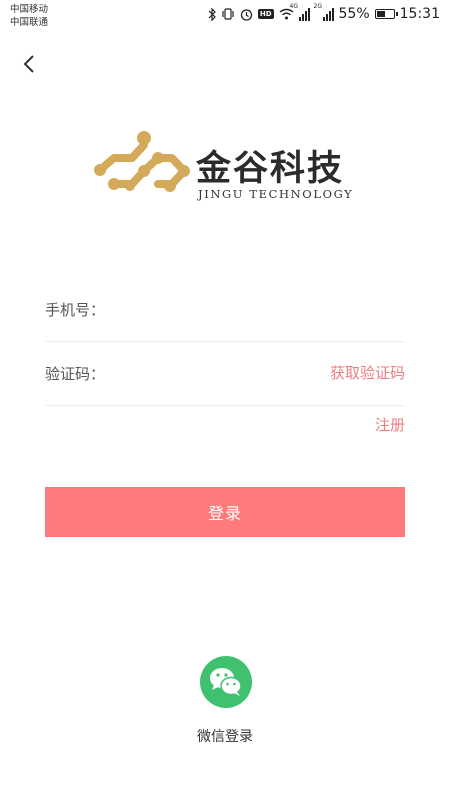 The height and width of the screenshot is (800, 450). I want to click on chevron-left-icon, so click(28, 64).